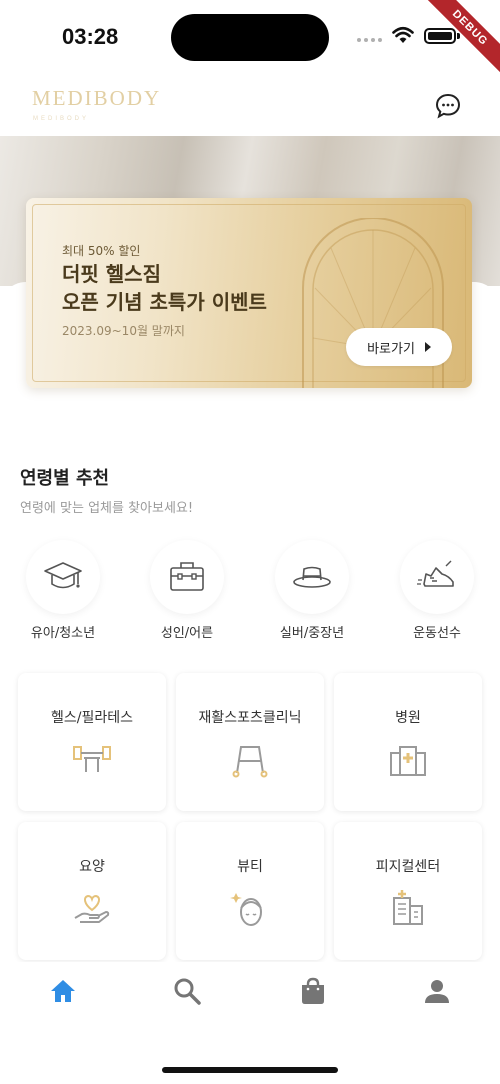 This screenshot has width=500, height=1084. I want to click on age-item-adult: 성인/어른, so click(187, 590).